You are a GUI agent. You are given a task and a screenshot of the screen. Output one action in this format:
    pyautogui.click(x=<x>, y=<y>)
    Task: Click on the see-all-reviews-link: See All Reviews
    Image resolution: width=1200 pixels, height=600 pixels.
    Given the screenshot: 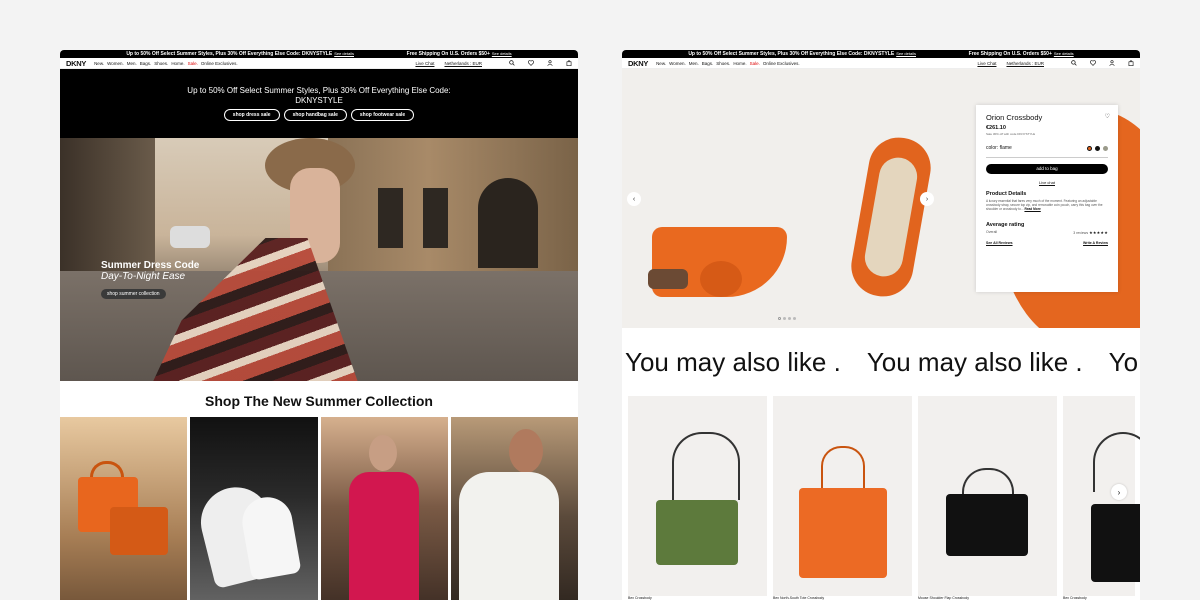 What is the action you would take?
    pyautogui.click(x=999, y=243)
    